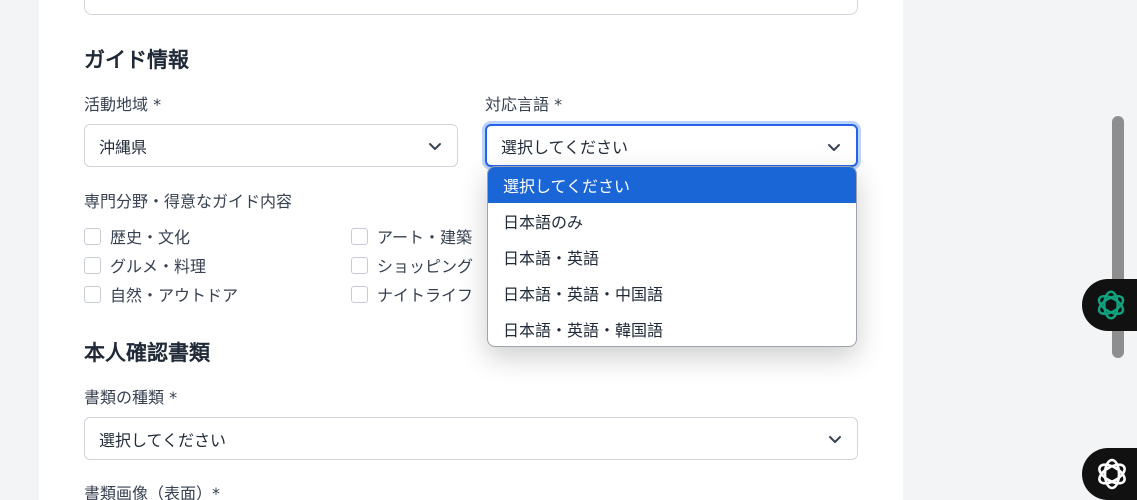 The height and width of the screenshot is (500, 1137). What do you see at coordinates (672, 293) in the screenshot?
I see `dropdown-option: 日本語・英語・中国語` at bounding box center [672, 293].